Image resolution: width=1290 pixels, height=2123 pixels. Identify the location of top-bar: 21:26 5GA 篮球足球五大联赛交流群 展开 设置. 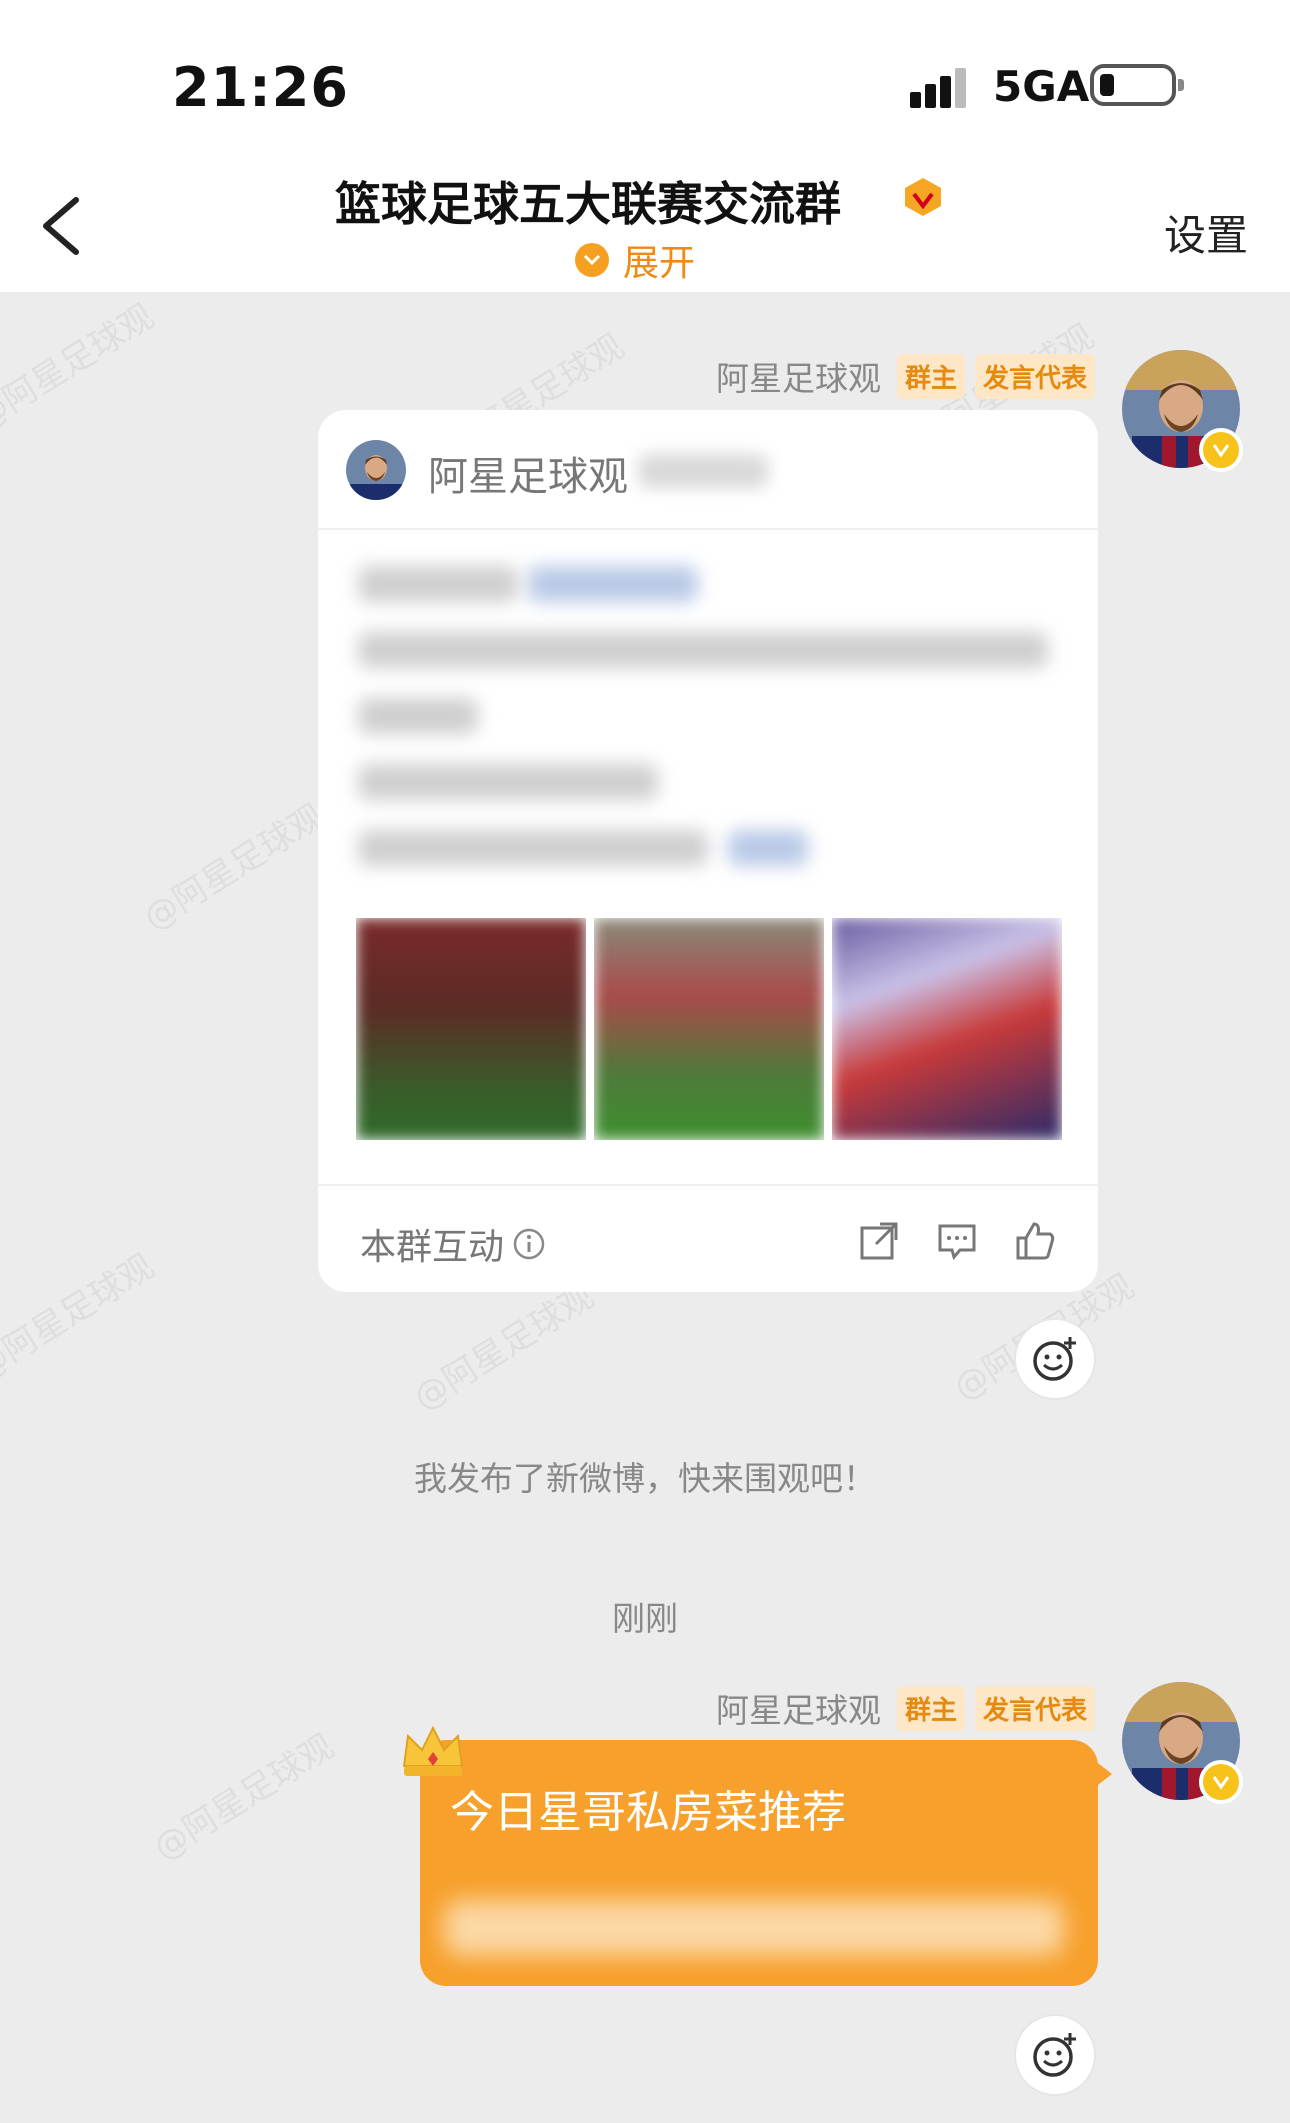
(645, 146).